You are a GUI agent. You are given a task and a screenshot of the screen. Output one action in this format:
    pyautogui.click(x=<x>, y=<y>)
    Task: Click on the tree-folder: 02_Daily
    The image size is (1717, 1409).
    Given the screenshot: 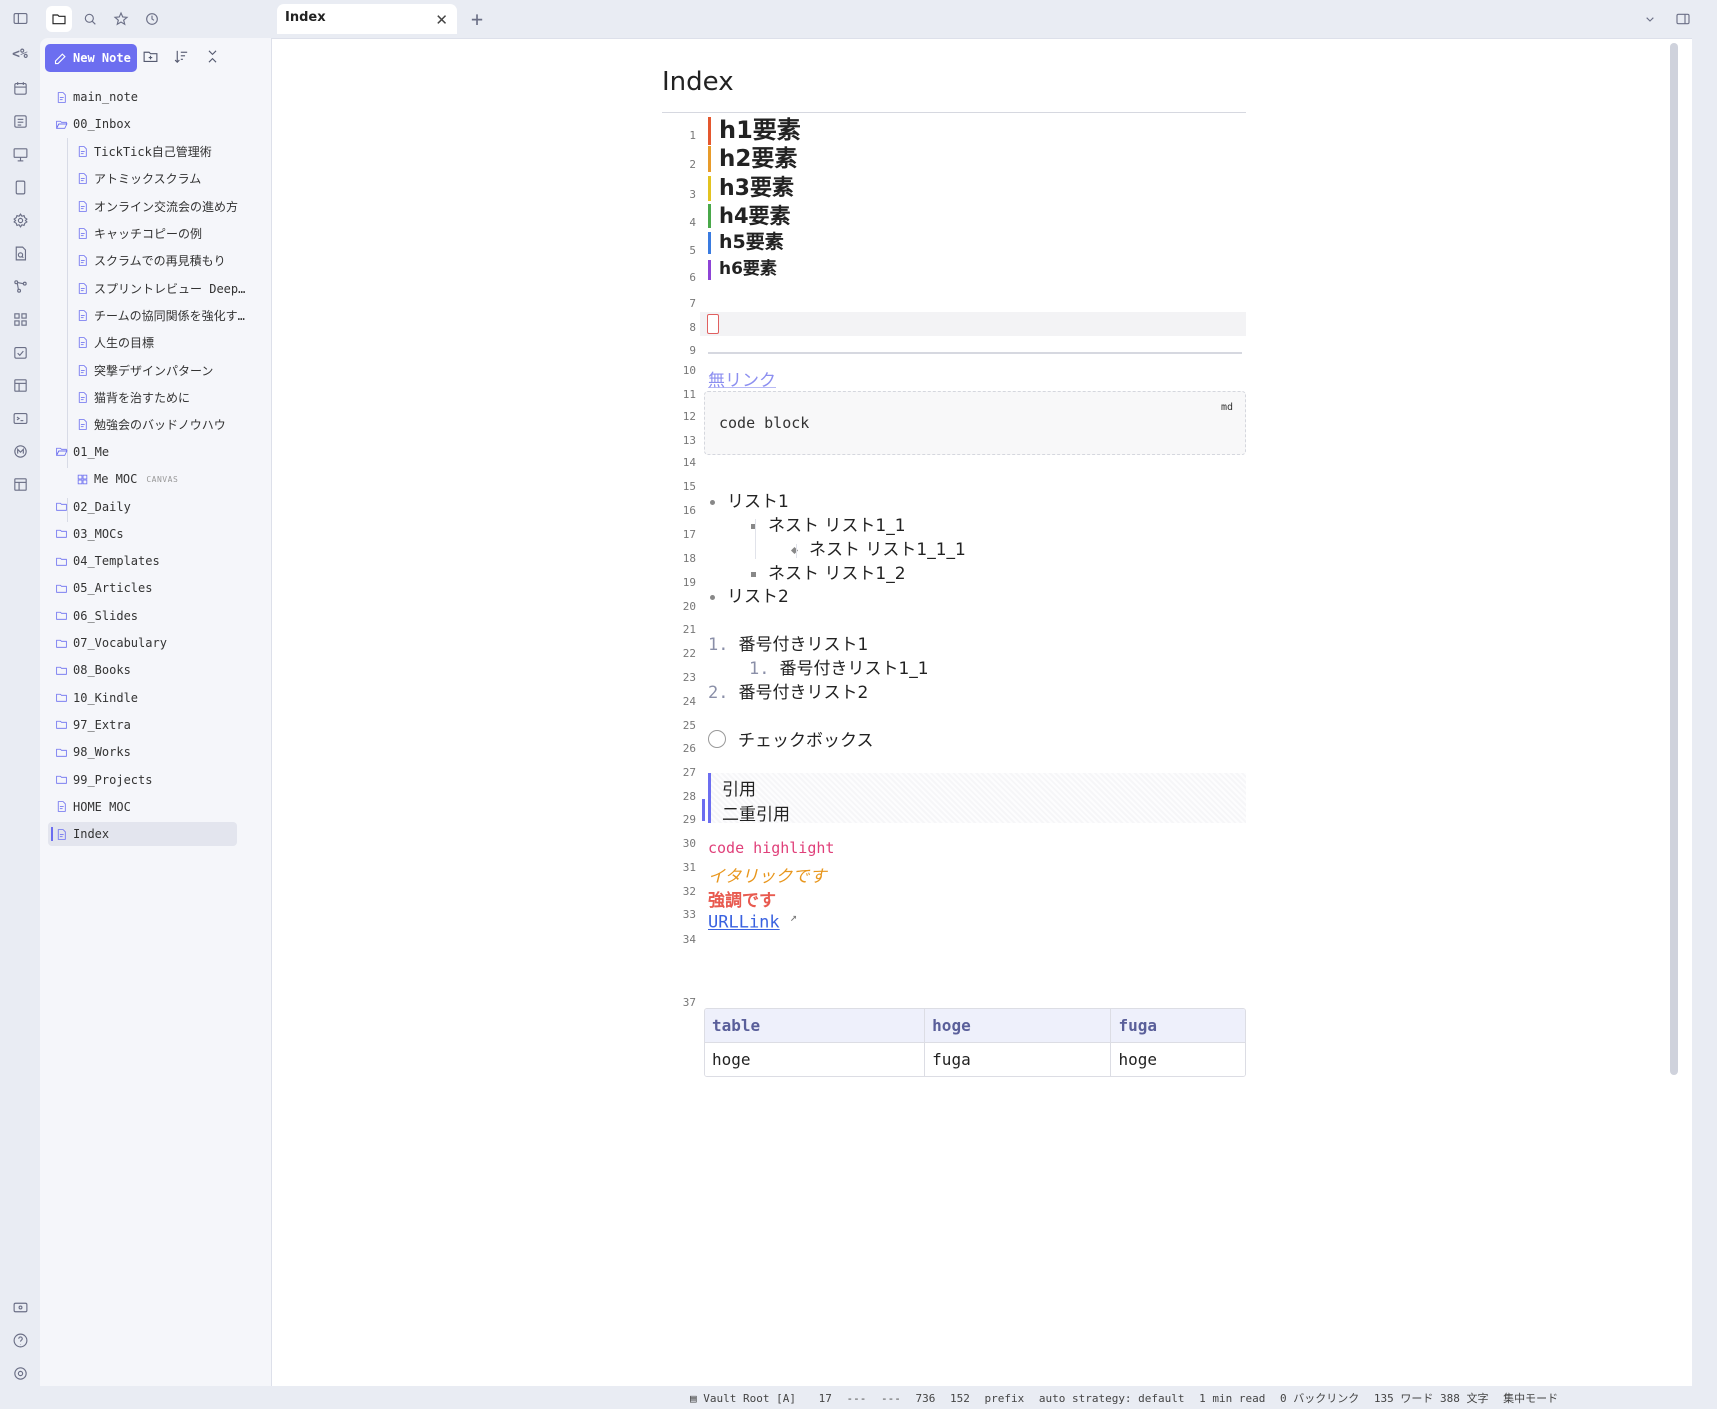 What is the action you would take?
    pyautogui.click(x=93, y=507)
    